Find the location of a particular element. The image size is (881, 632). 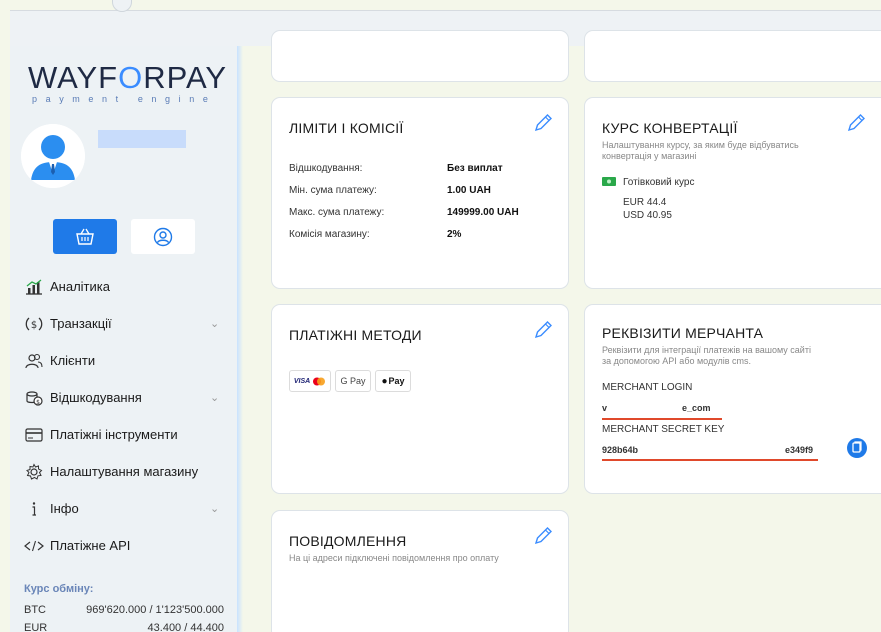

rate-currency: BTC is located at coordinates (35, 610).